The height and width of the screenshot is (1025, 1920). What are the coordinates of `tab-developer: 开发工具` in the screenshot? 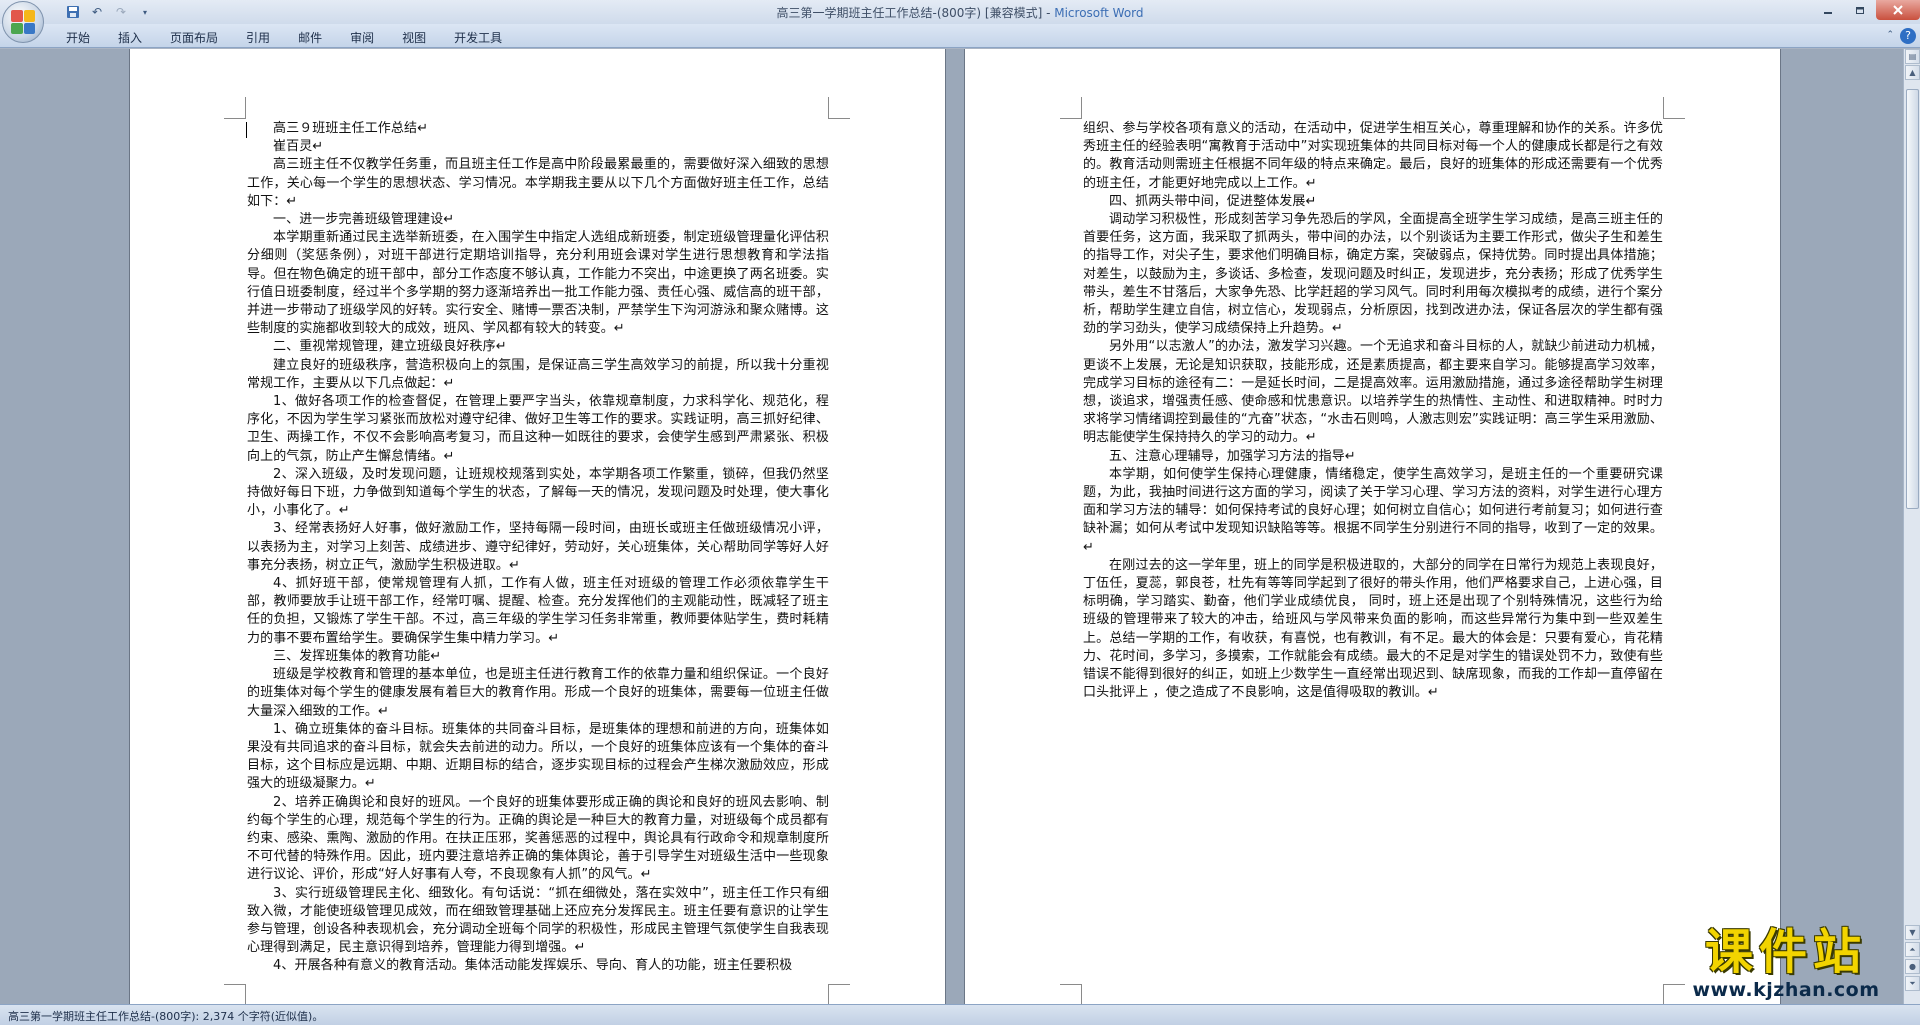 It's located at (478, 37).